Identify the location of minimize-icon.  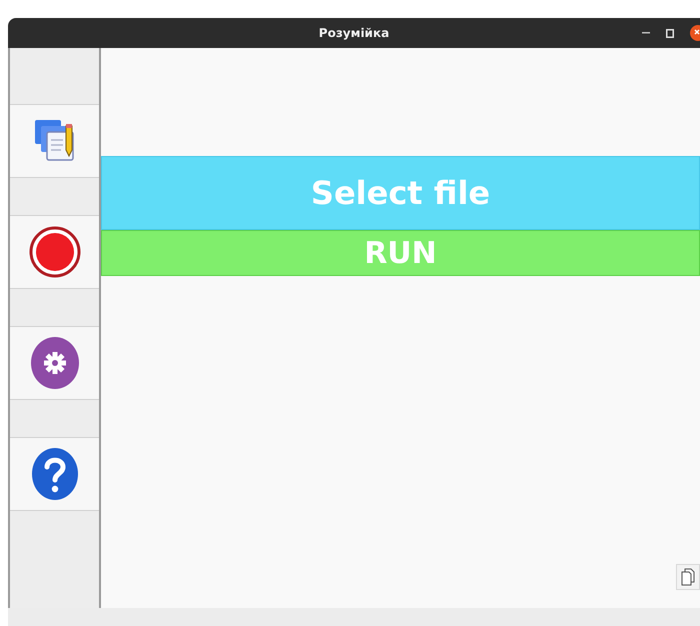
(646, 33).